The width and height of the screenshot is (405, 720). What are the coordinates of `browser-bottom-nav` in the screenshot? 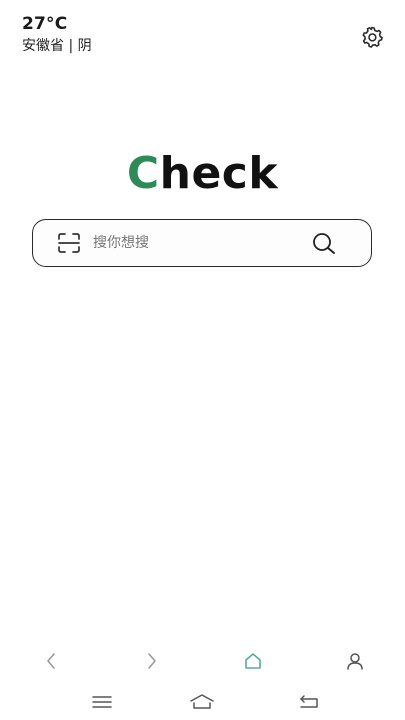 It's located at (202, 661).